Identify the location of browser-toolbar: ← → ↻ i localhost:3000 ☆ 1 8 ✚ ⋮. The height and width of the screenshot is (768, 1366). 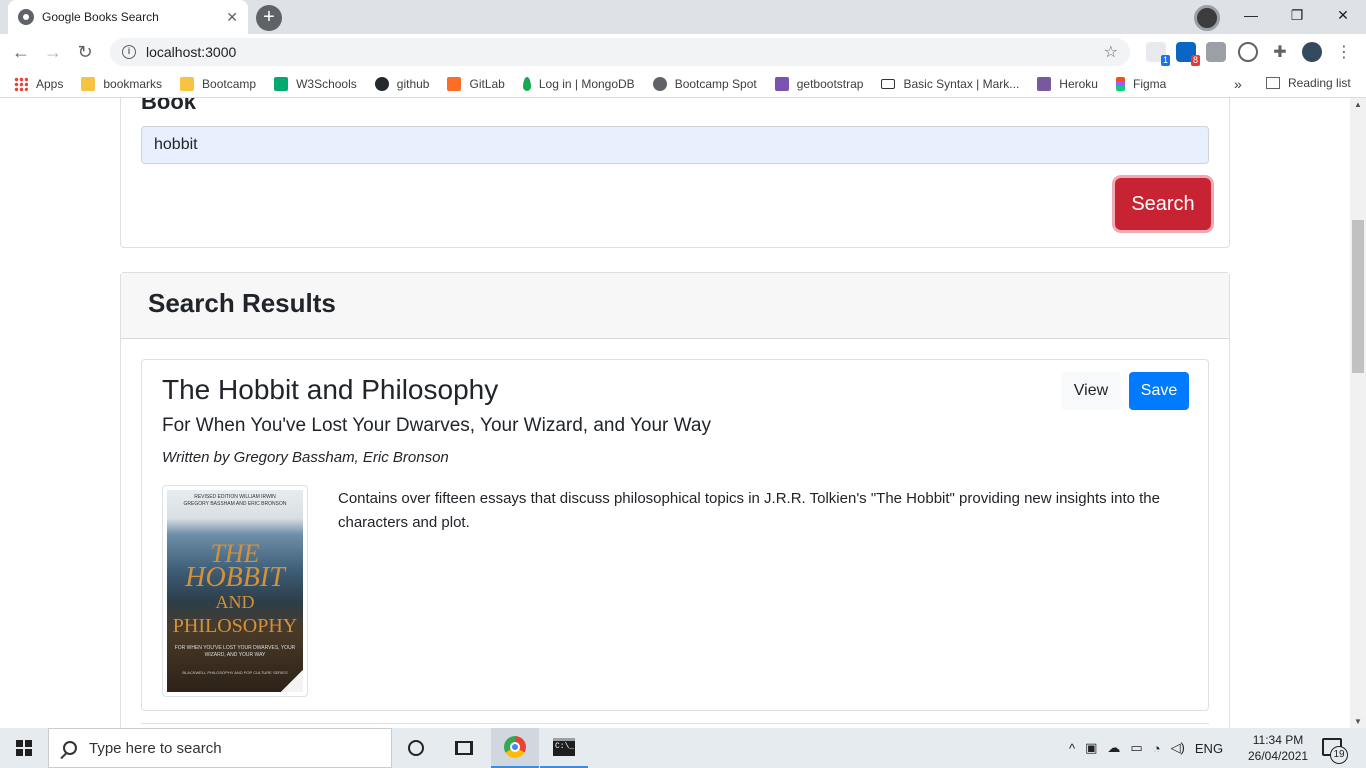
(683, 52).